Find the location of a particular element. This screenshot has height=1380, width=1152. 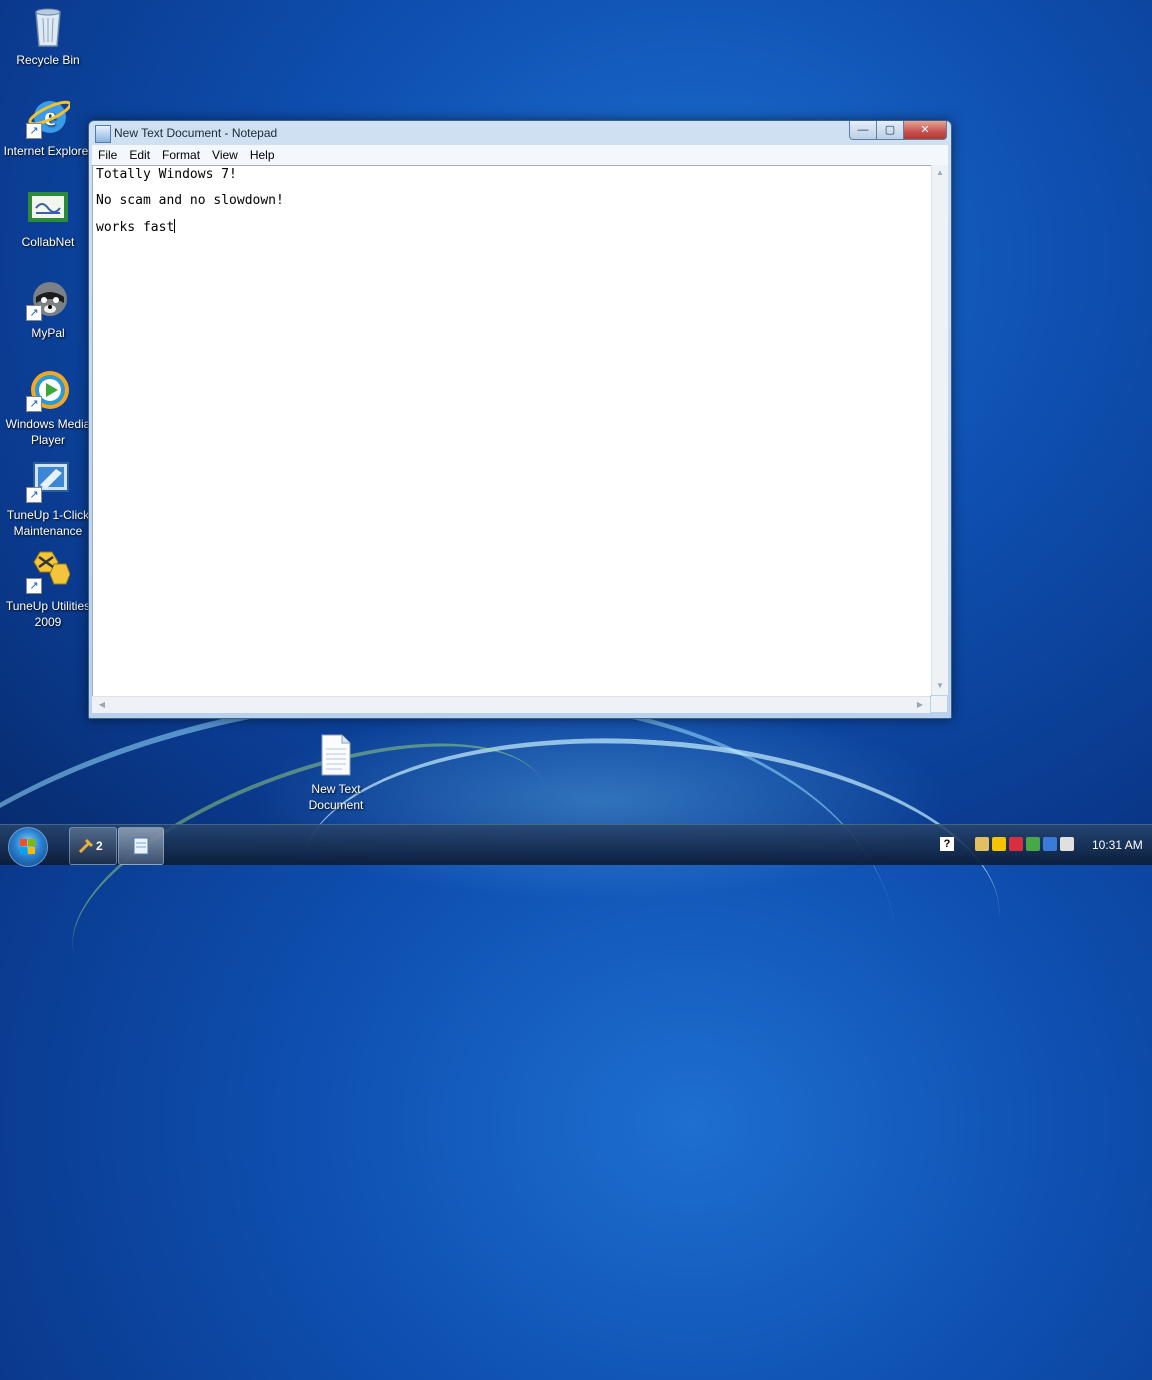

group-count: 2 is located at coordinates (99, 846).